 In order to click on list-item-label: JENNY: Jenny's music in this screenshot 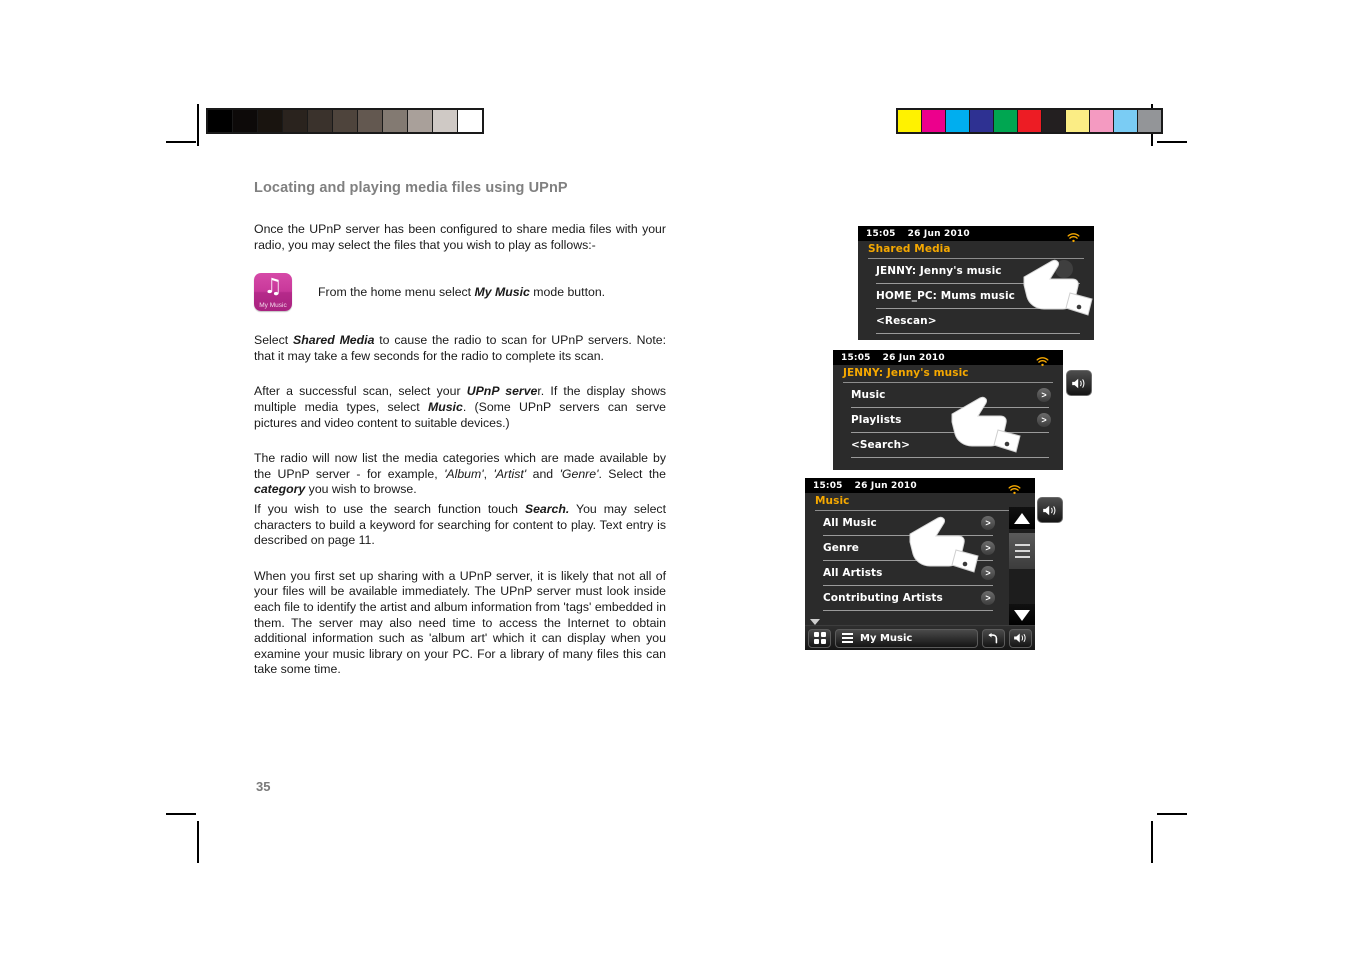, I will do `click(939, 271)`.